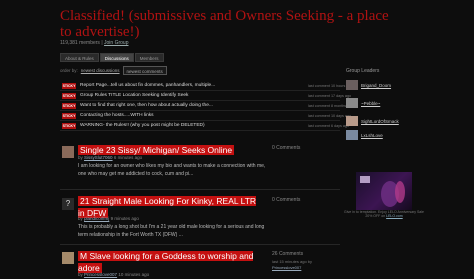 The height and width of the screenshot is (279, 474). What do you see at coordinates (380, 121) in the screenshot?
I see `leader-name: SightLordOfSmack` at bounding box center [380, 121].